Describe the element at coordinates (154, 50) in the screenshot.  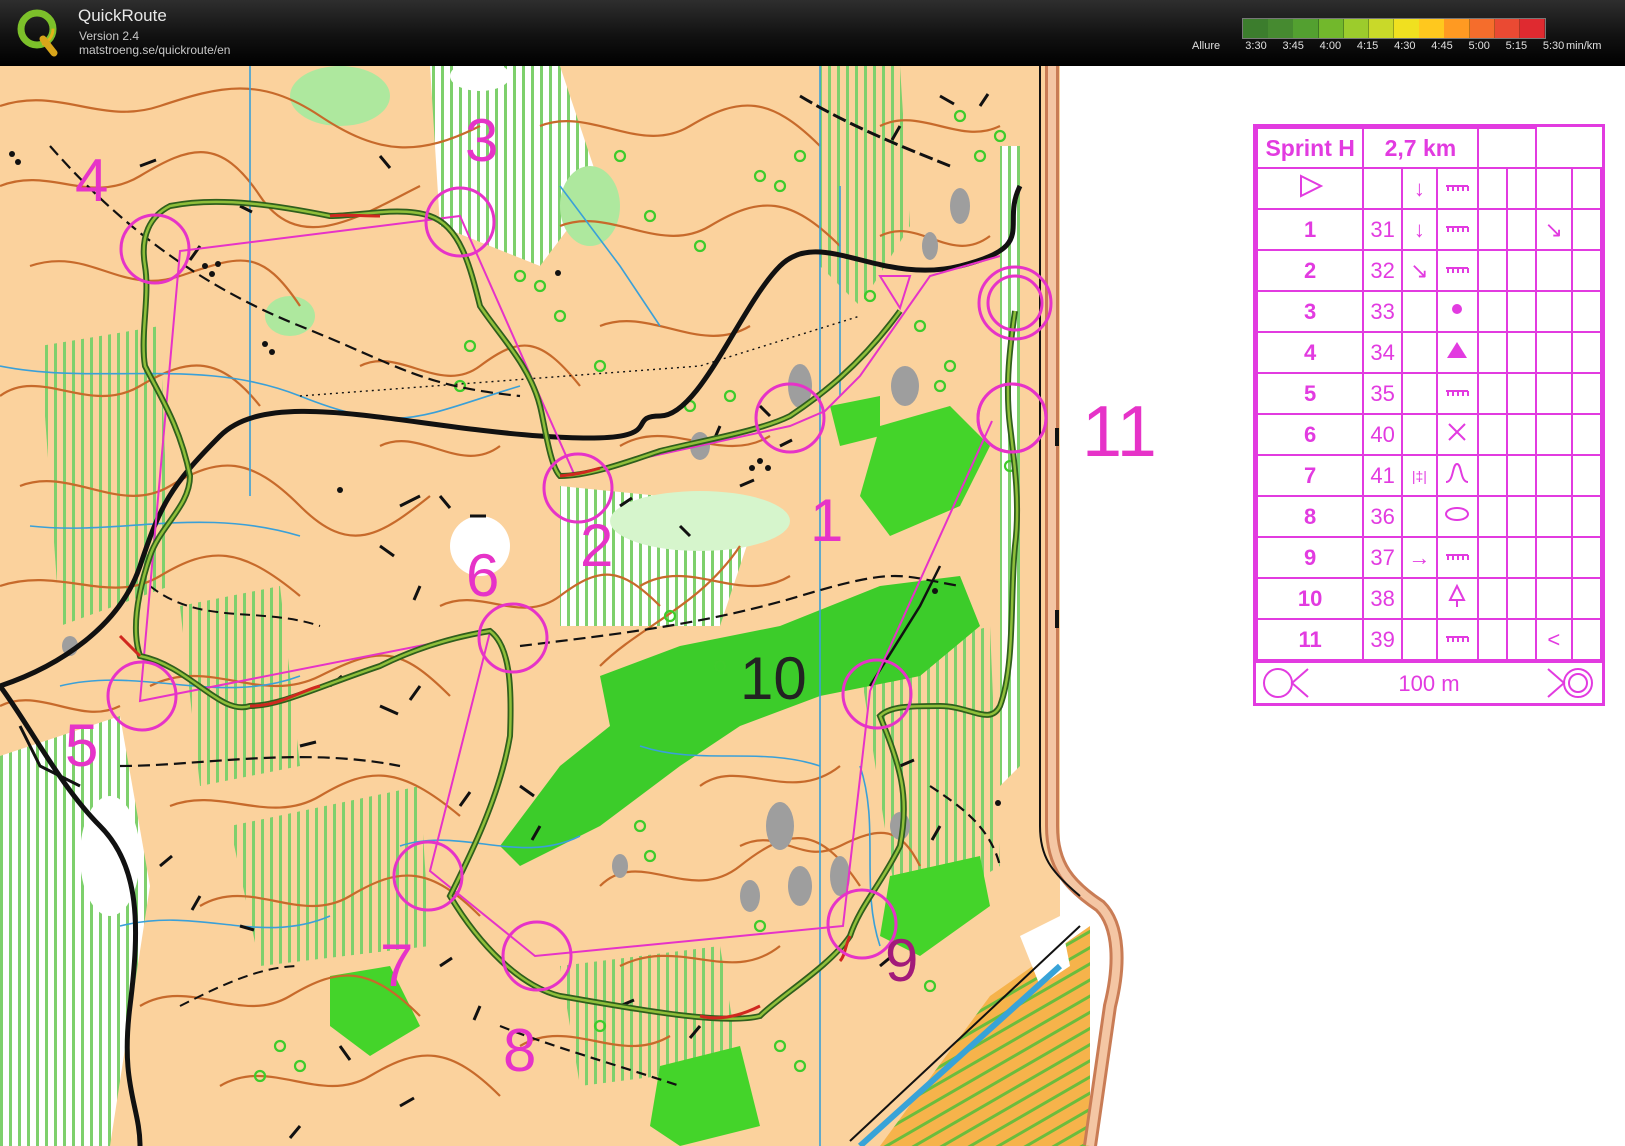
I see `app-url: matstroeng.se/quickroute/en` at that location.